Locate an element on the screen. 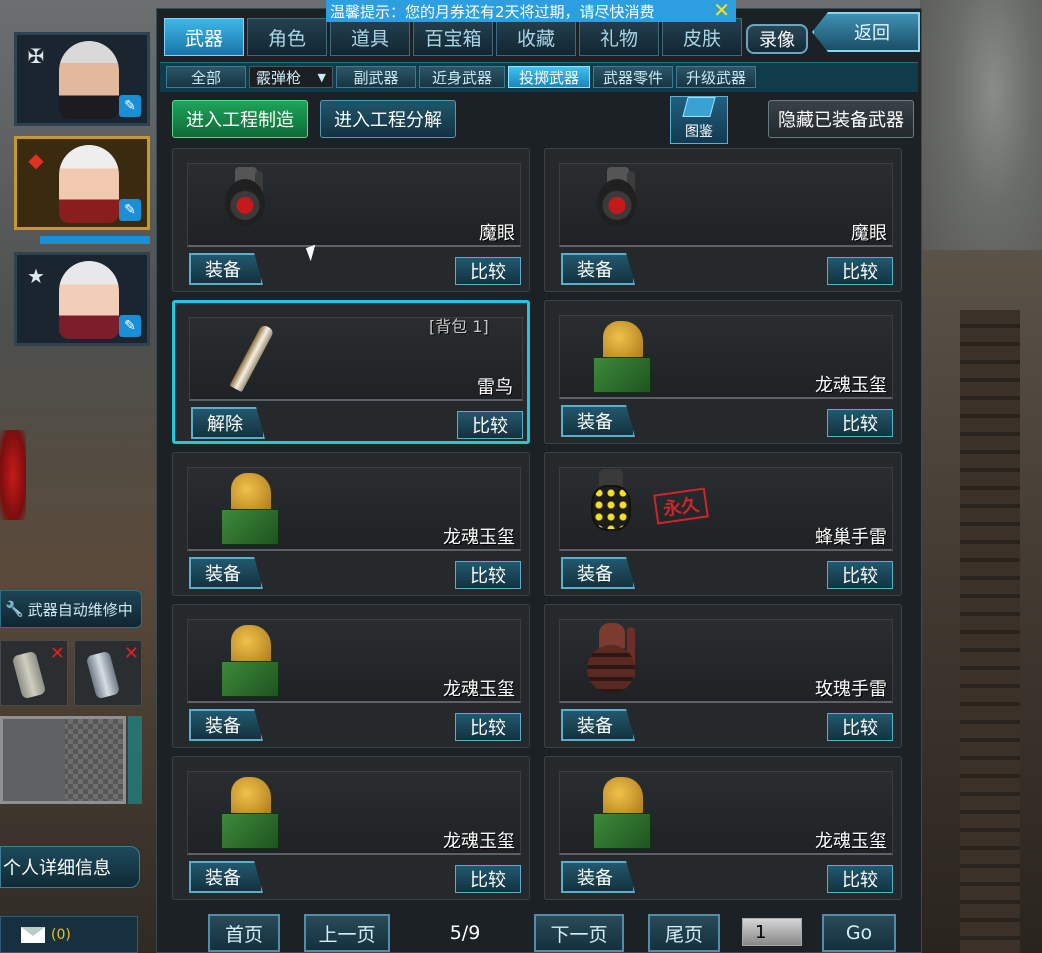 This screenshot has width=1042, height=953. tab-characters: 角色 is located at coordinates (287, 37).